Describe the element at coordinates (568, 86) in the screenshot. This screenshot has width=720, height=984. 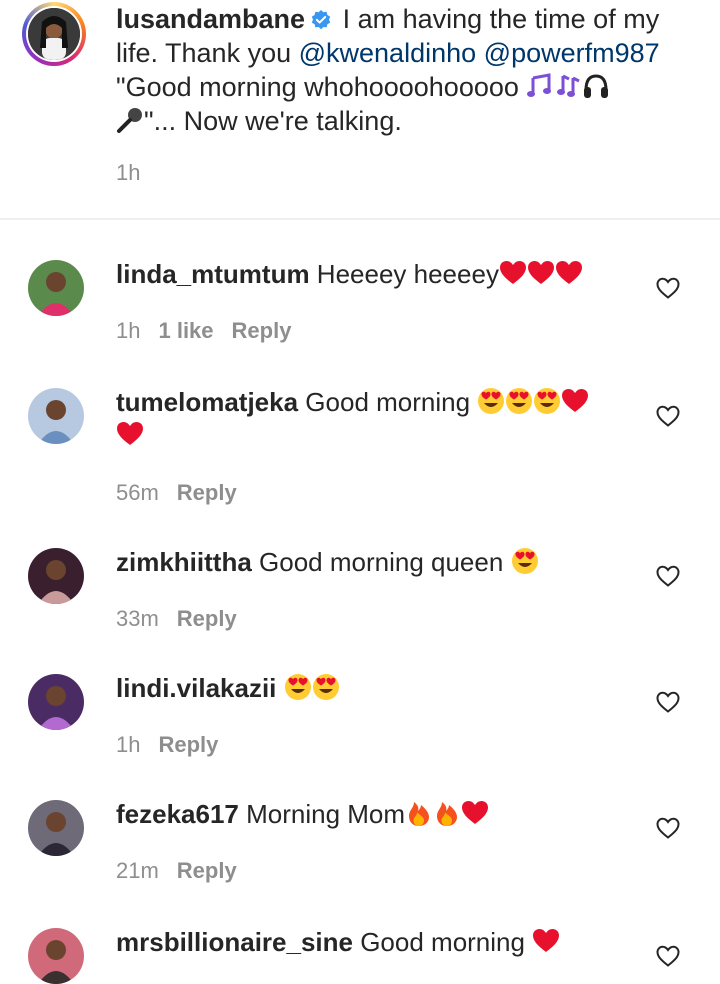
I see `notes-icon` at that location.